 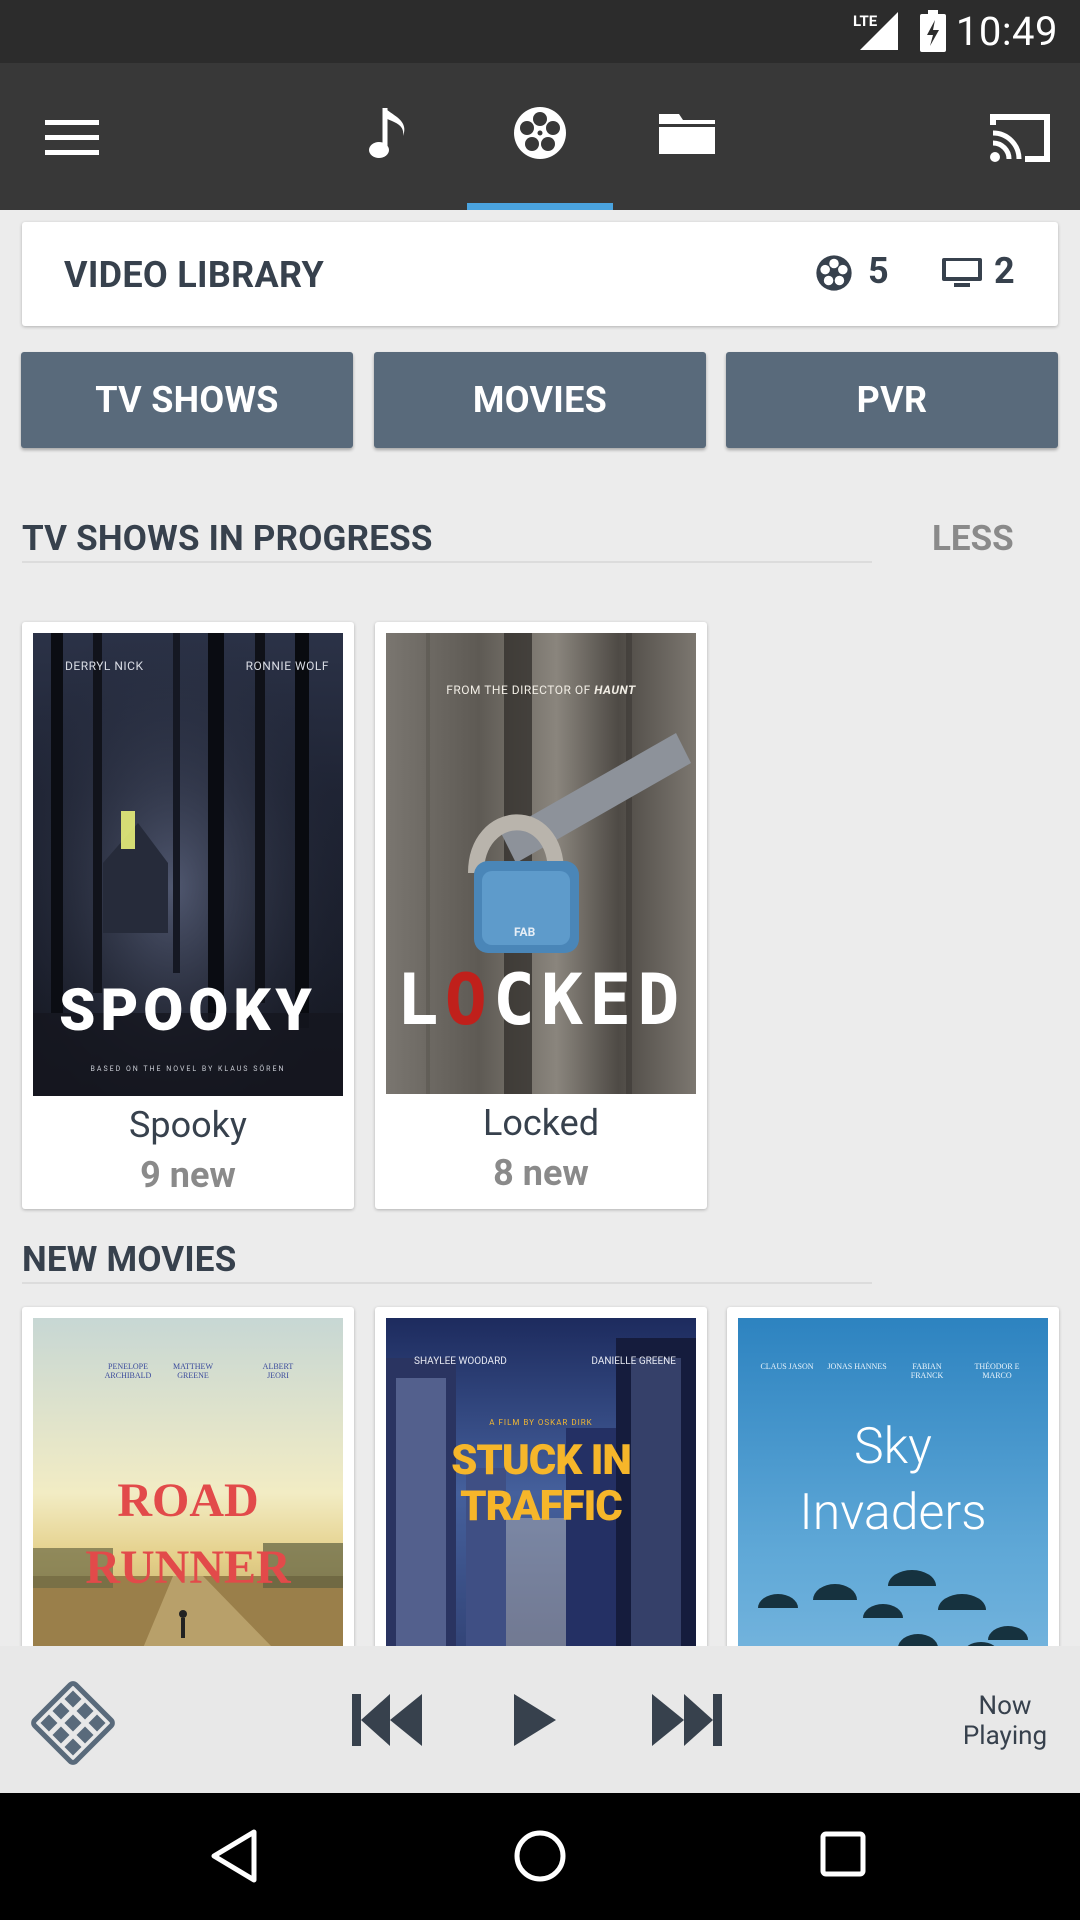 What do you see at coordinates (387, 1720) in the screenshot?
I see `skip-previous-icon` at bounding box center [387, 1720].